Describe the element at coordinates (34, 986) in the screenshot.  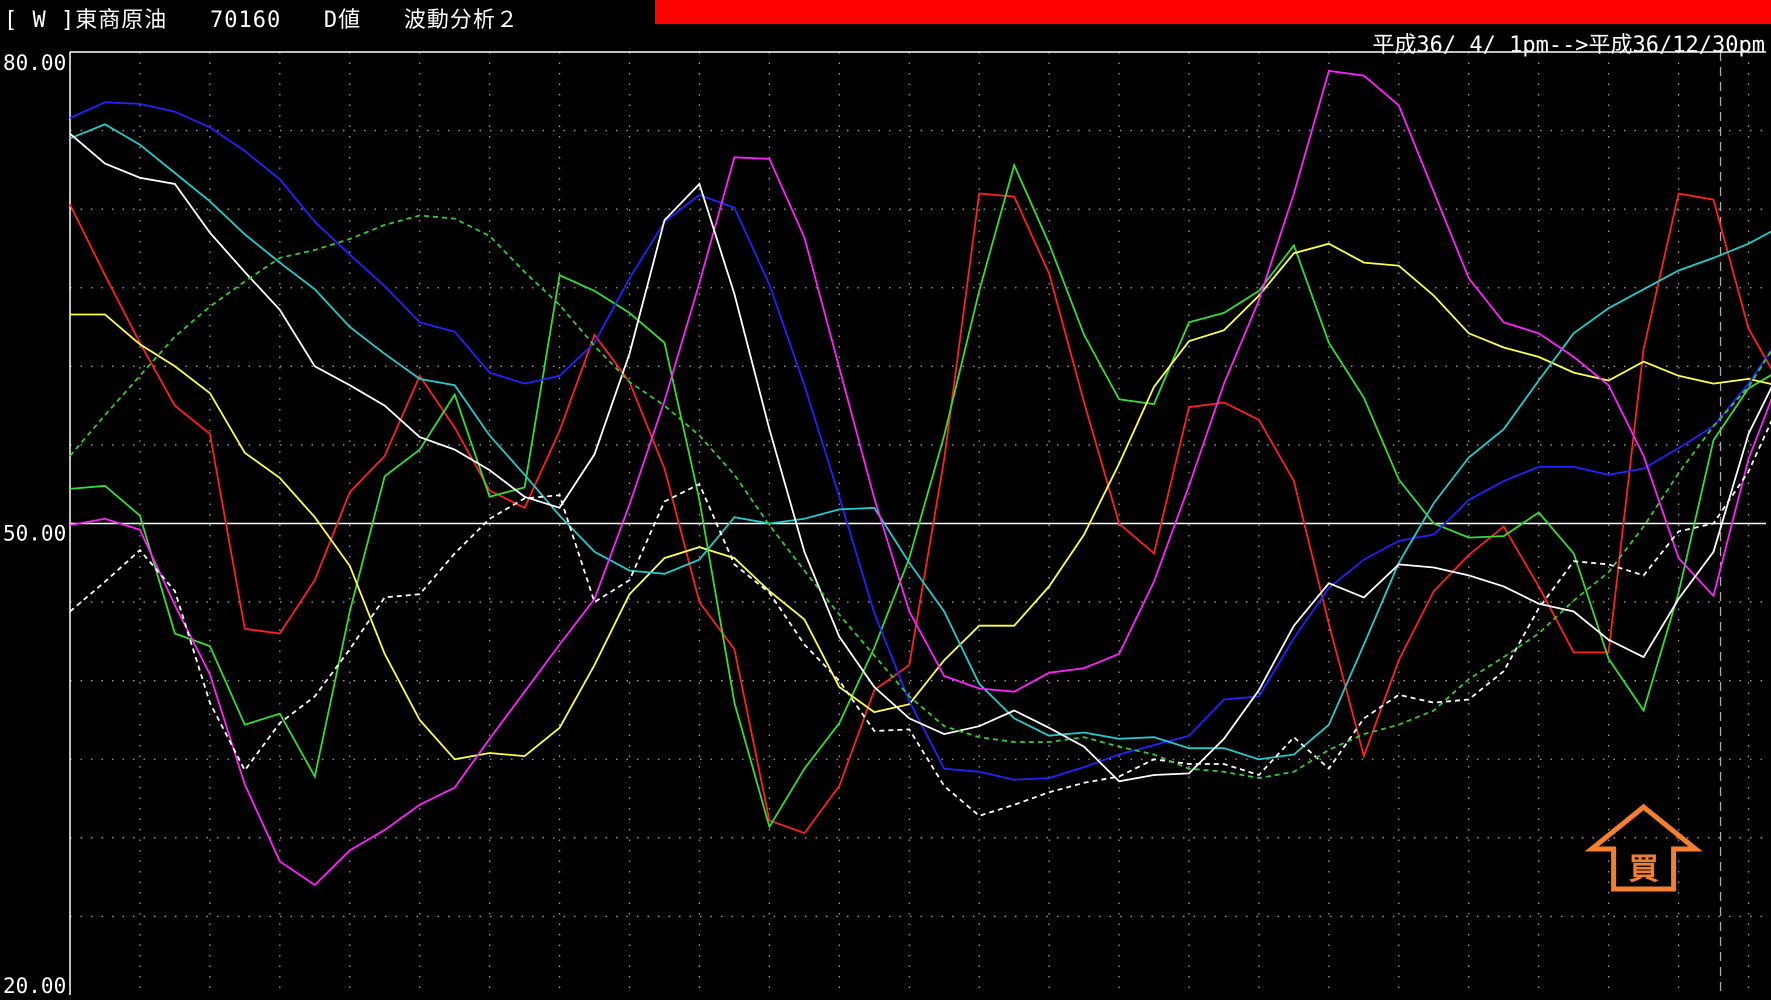
I see `y-tick-label: 20.00` at that location.